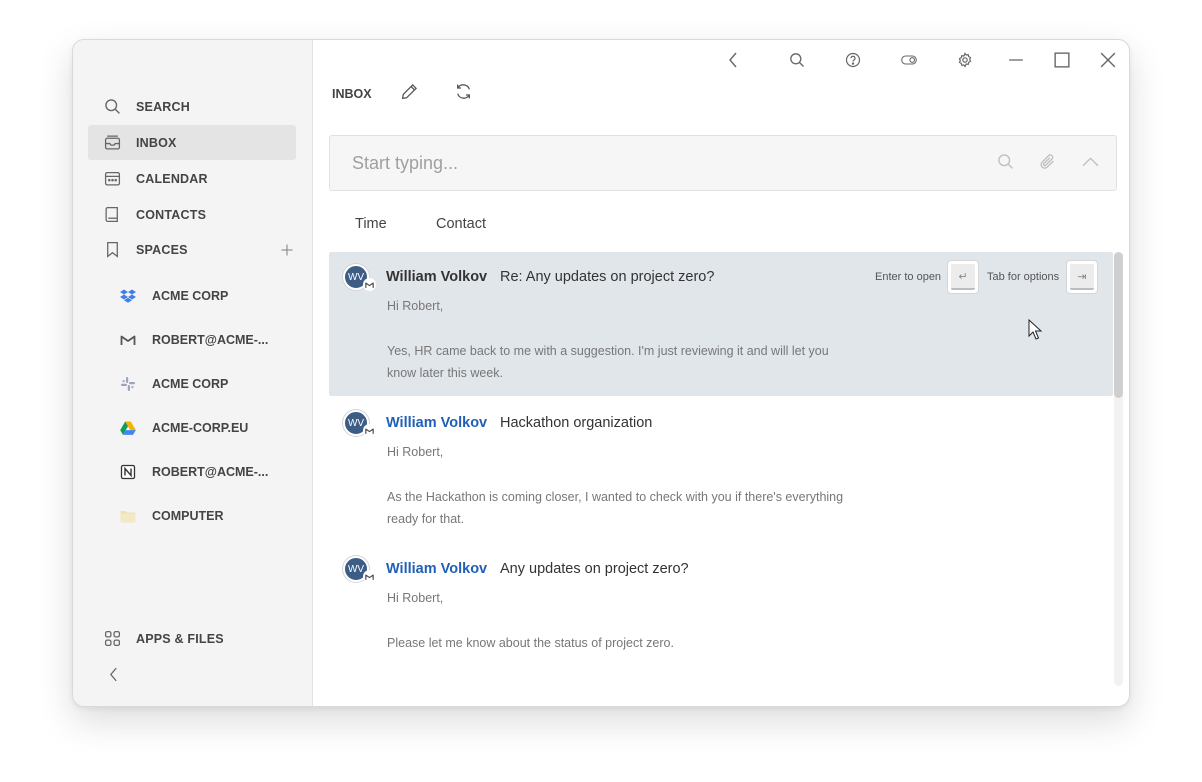  What do you see at coordinates (192, 106) in the screenshot?
I see `sidebar-item-search: SEARCH` at bounding box center [192, 106].